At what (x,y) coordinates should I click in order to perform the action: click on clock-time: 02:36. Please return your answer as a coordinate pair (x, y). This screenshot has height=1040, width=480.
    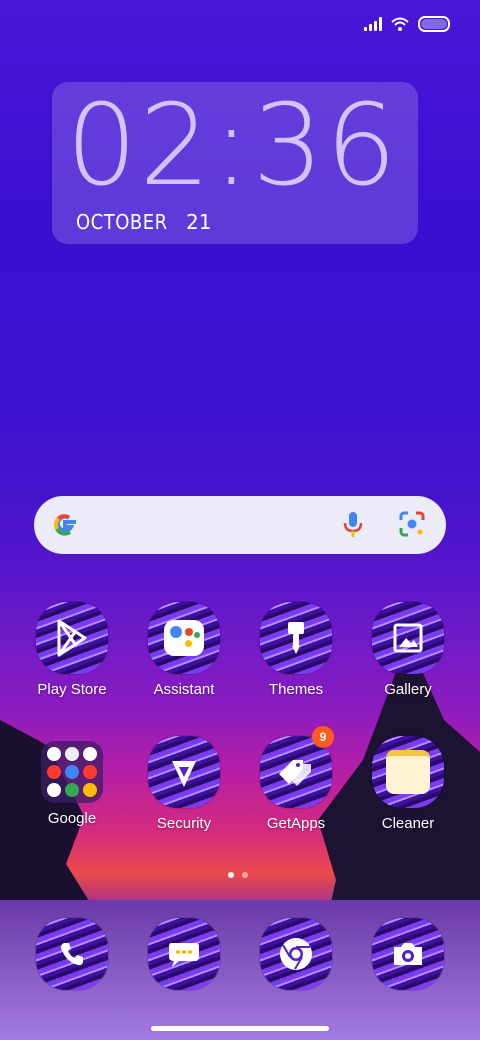
    Looking at the image, I should click on (232, 146).